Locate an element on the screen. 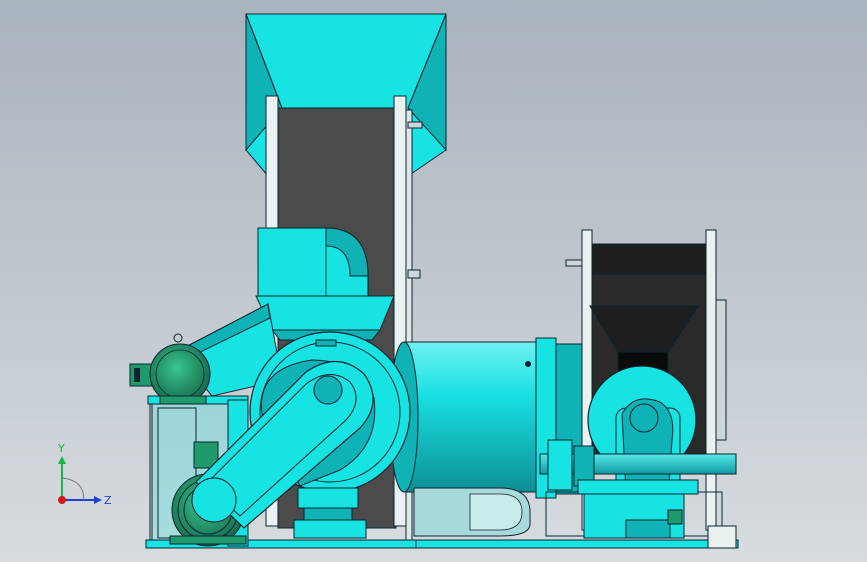  discharge-elbow-chute is located at coordinates (313, 263).